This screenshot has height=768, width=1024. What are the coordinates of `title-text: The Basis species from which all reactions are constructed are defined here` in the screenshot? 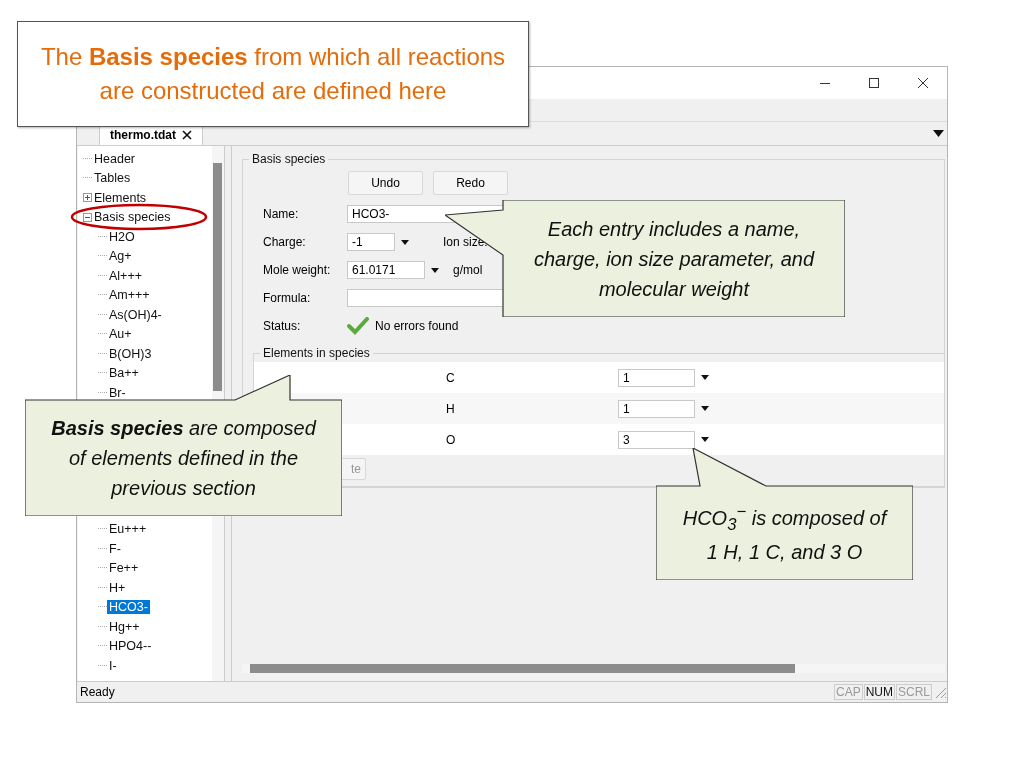 It's located at (273, 74).